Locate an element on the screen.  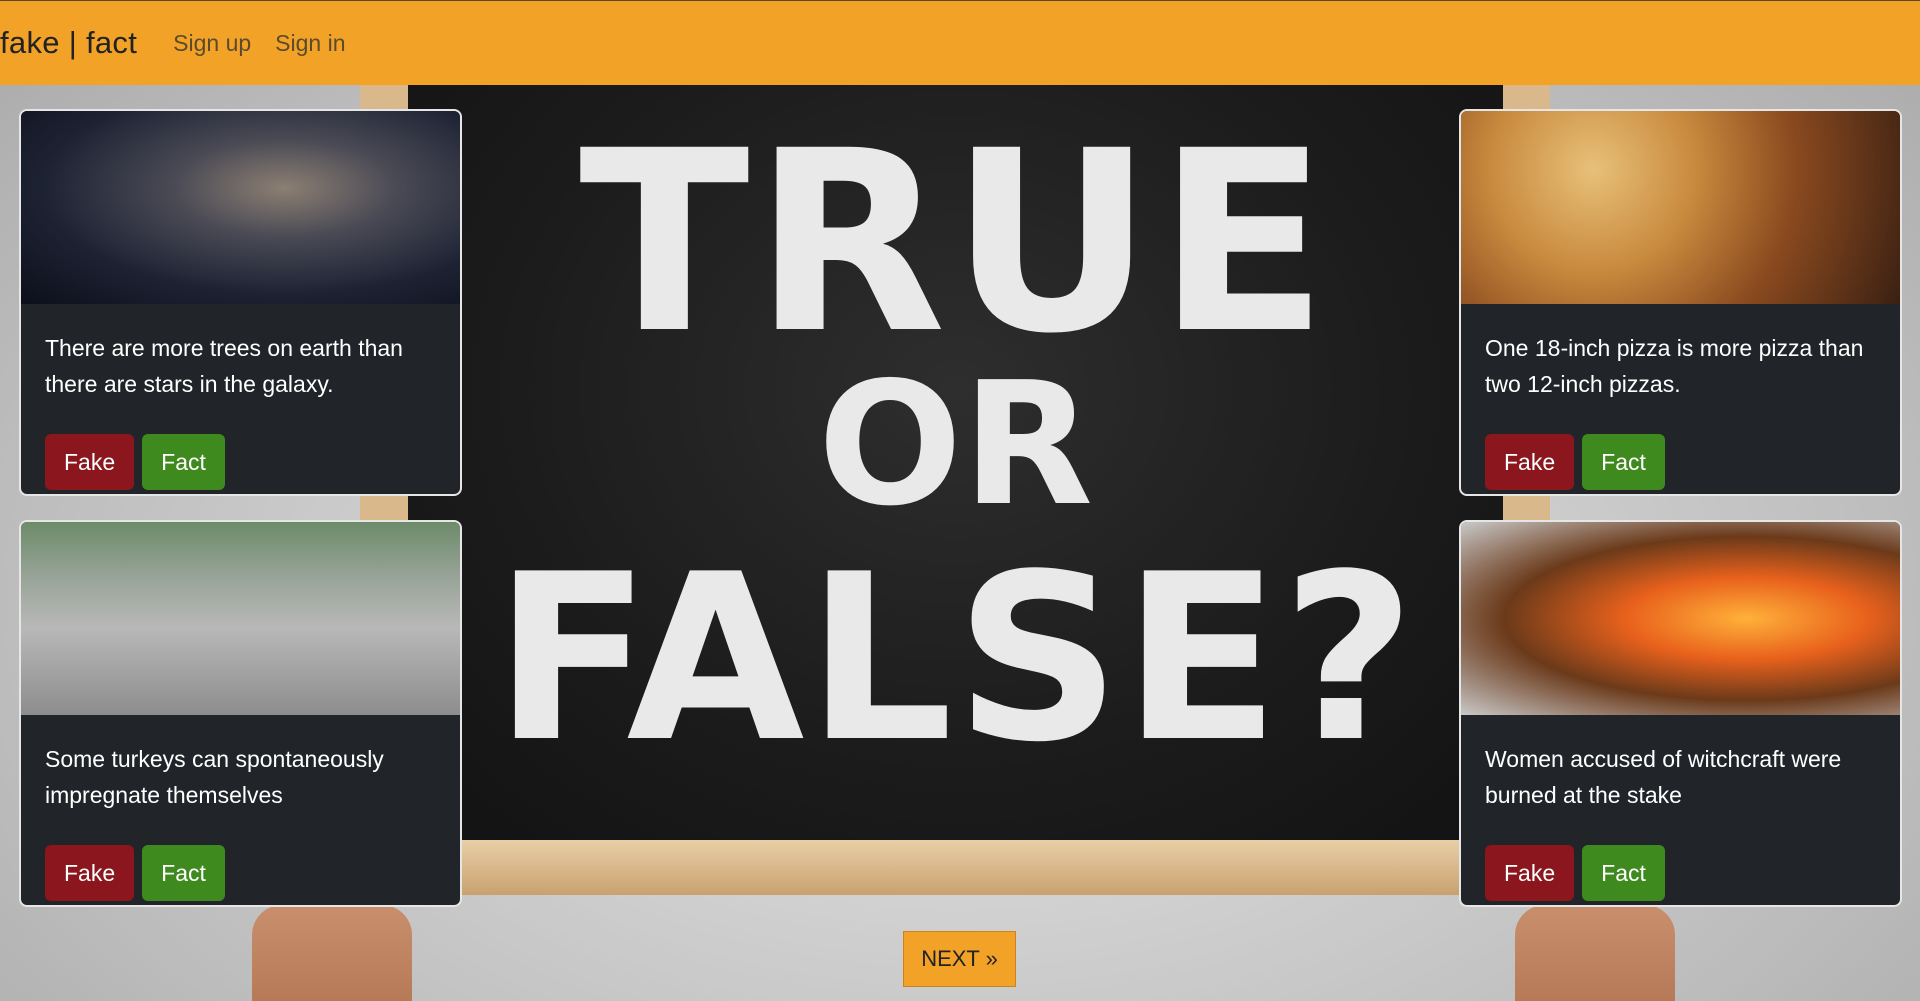
fire-image is located at coordinates (1680, 618).